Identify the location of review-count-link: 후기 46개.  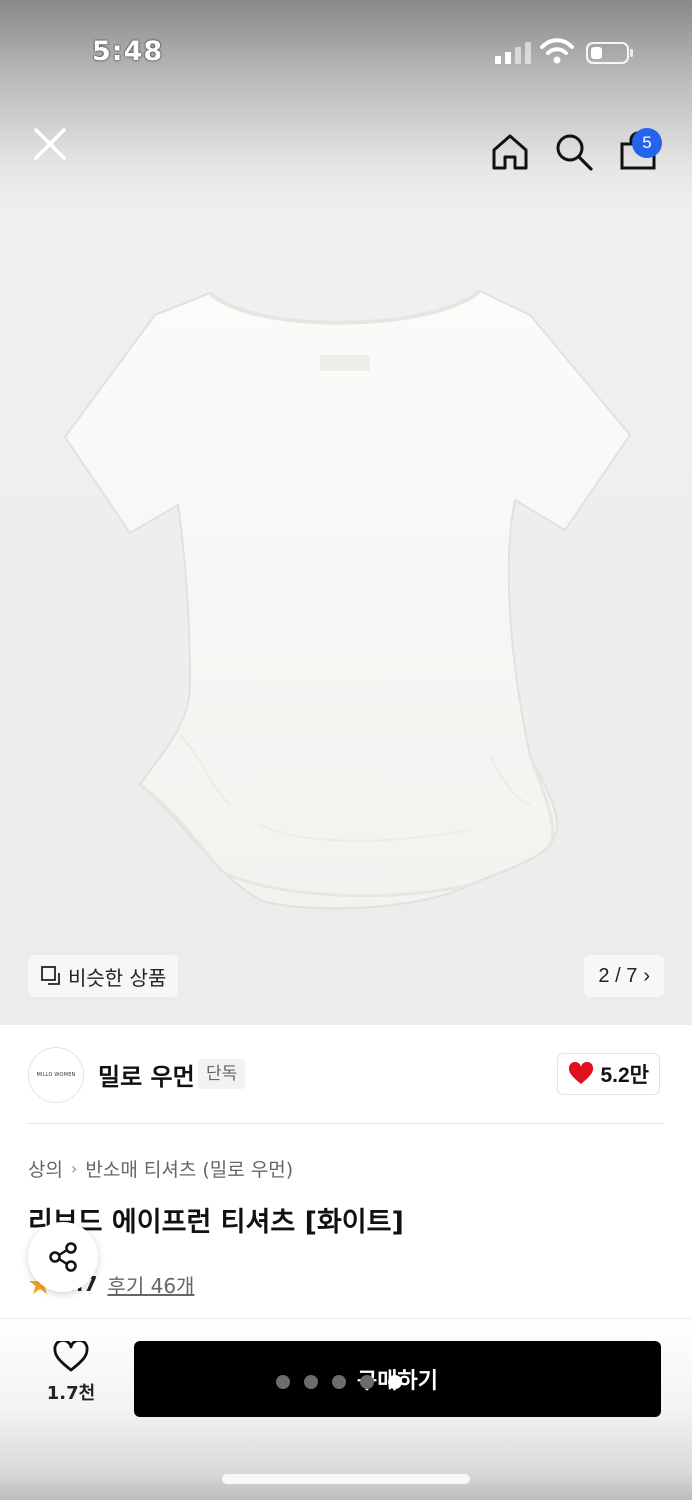
(150, 1284).